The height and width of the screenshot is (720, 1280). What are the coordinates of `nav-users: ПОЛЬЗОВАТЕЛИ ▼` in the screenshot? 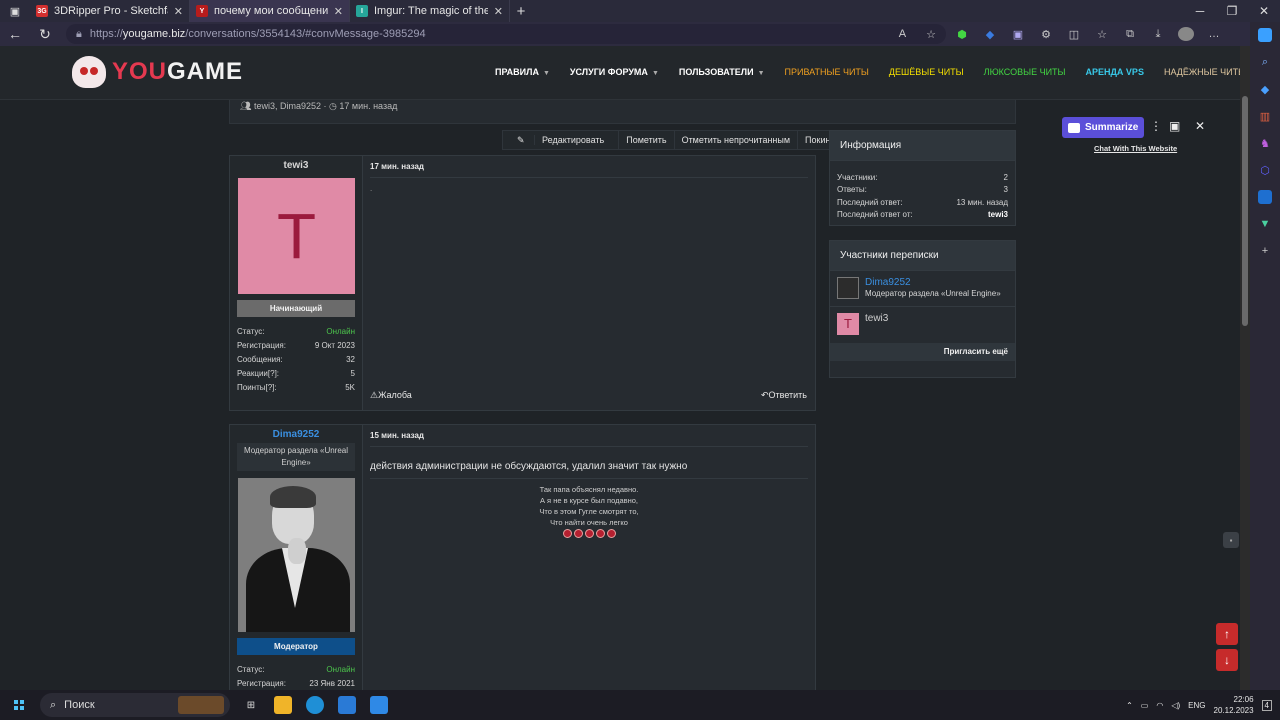 It's located at (722, 72).